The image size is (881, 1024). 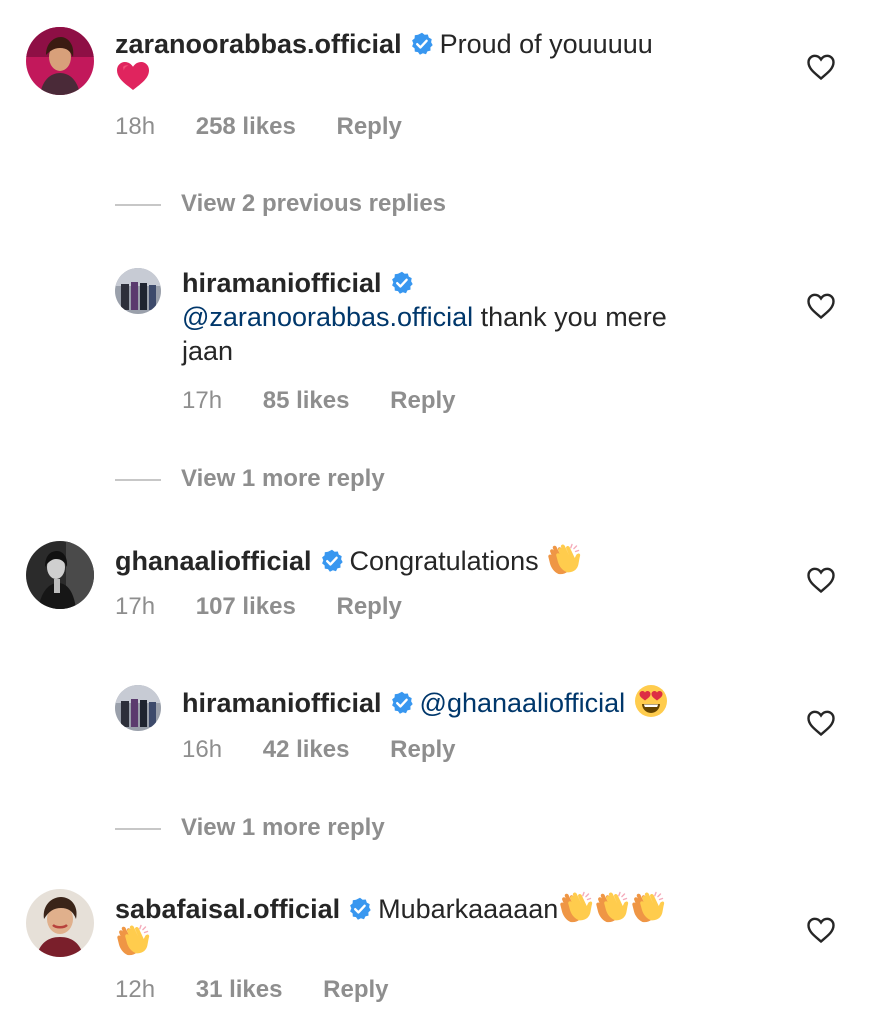 I want to click on comment-body: Congratulations, so click(x=444, y=561).